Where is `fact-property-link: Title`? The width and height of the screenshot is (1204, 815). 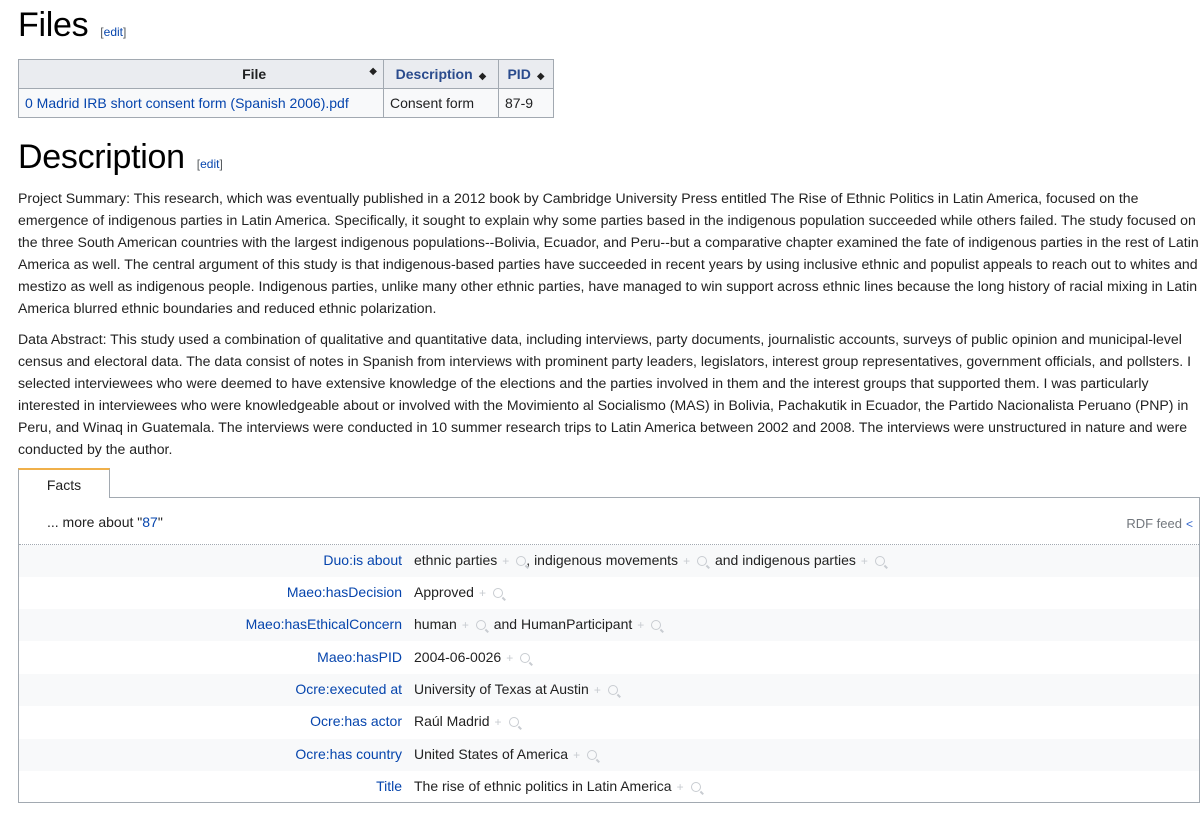 fact-property-link: Title is located at coordinates (389, 786).